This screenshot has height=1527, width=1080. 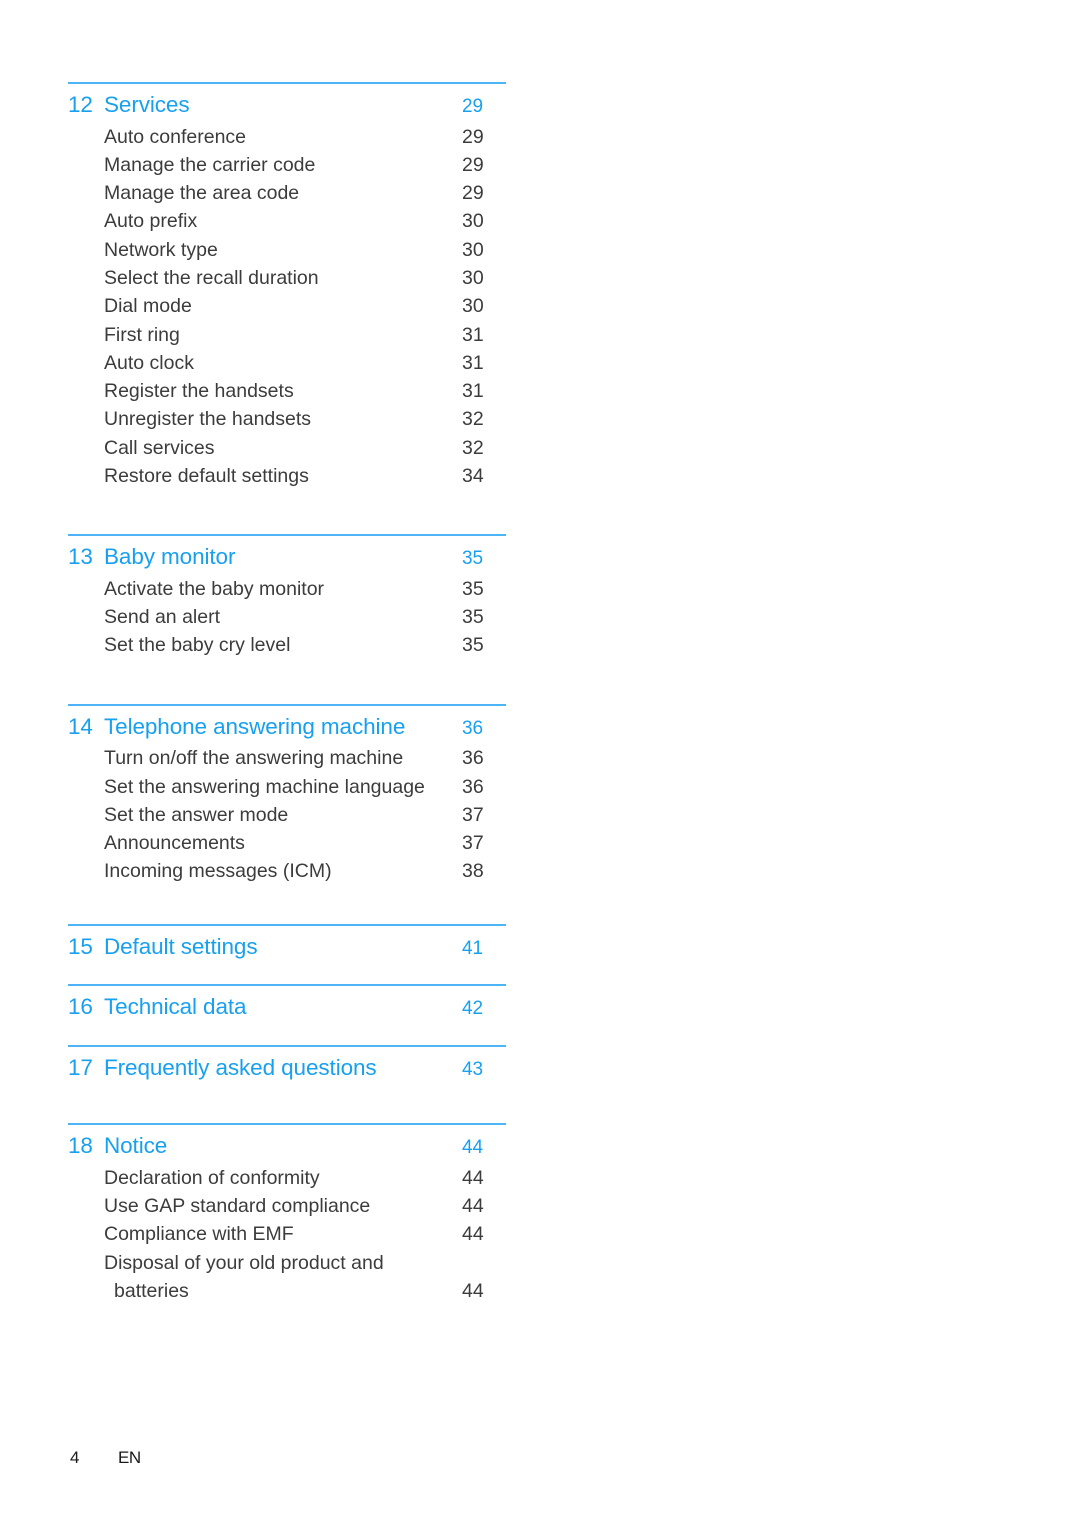 What do you see at coordinates (80, 726) in the screenshot?
I see `section-number: 14` at bounding box center [80, 726].